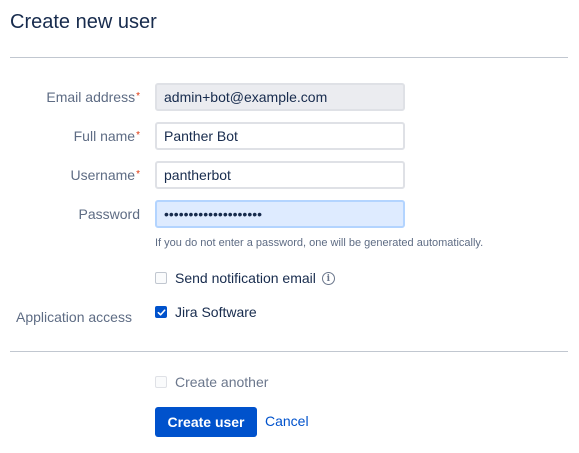 This screenshot has height=453, width=579. I want to click on email-label: Email address*, so click(93, 97).